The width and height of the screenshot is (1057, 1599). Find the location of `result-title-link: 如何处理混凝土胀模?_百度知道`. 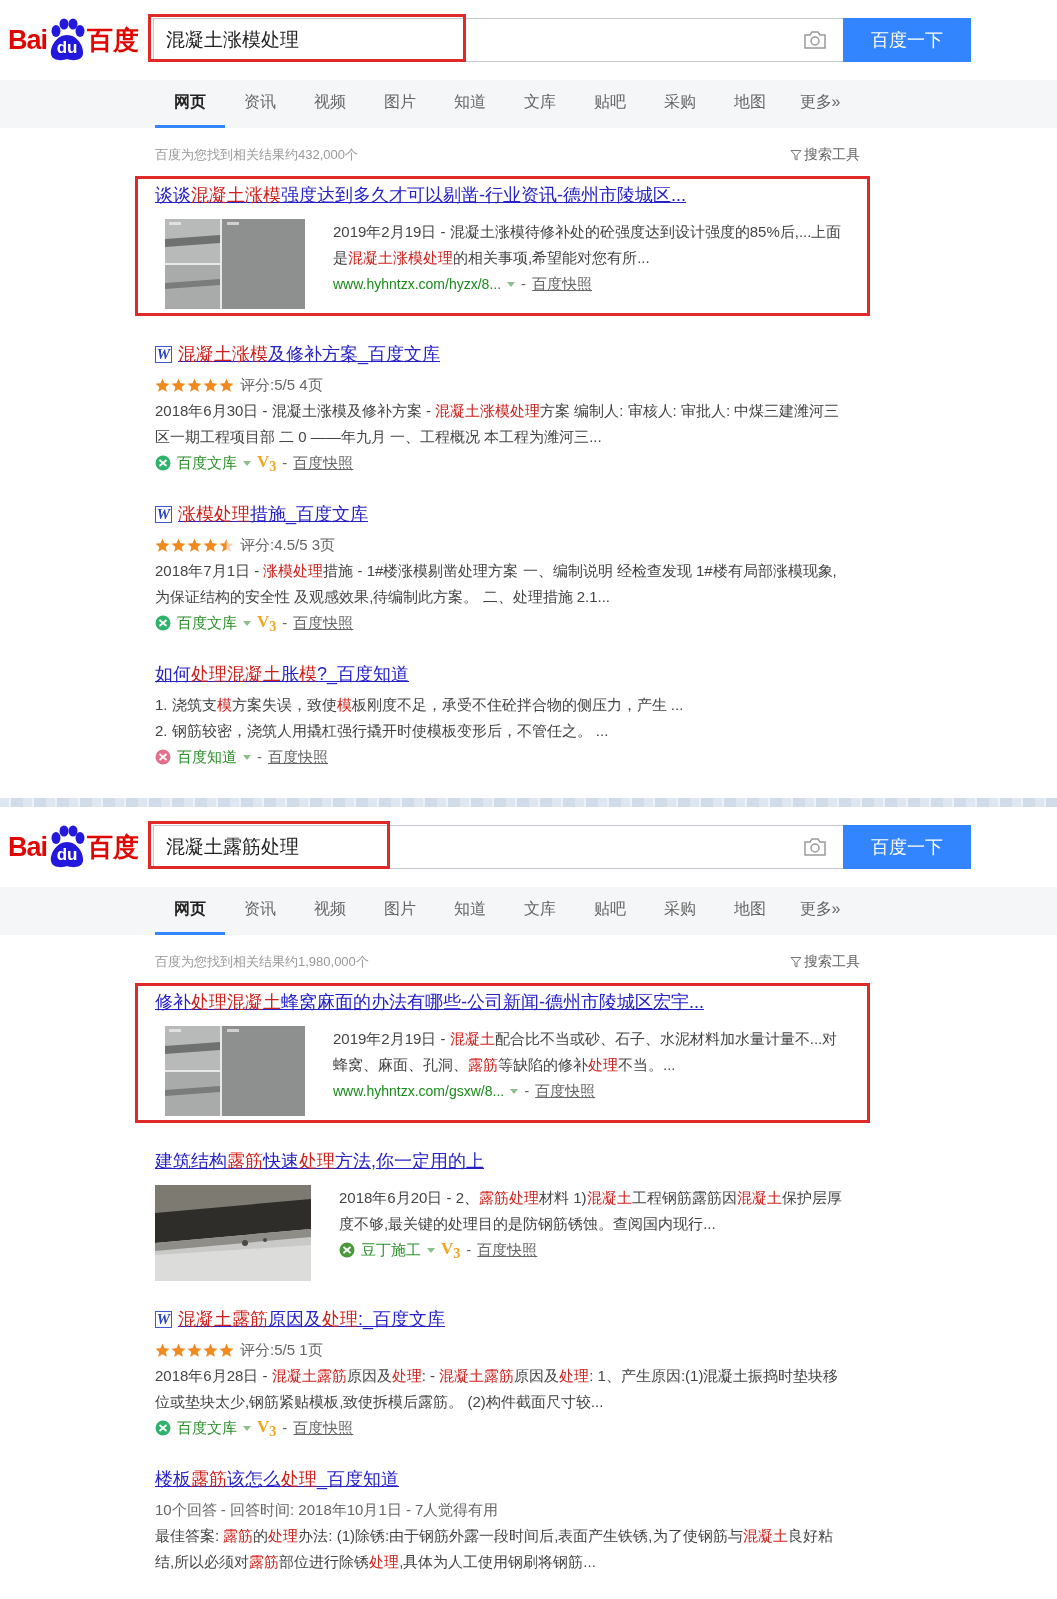

result-title-link: 如何处理混凝土胀模?_百度知道 is located at coordinates (502, 674).